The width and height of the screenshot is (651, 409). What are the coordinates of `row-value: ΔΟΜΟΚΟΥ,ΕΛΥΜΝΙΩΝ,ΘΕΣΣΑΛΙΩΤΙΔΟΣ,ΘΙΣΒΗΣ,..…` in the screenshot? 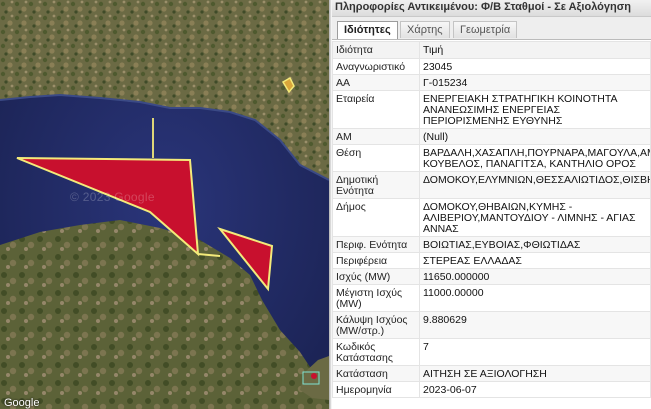 It's located at (535, 185).